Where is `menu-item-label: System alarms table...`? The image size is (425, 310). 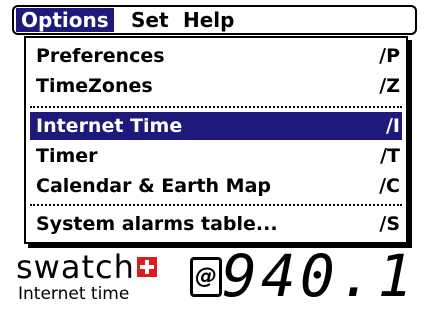 menu-item-label: System alarms table... is located at coordinates (157, 224).